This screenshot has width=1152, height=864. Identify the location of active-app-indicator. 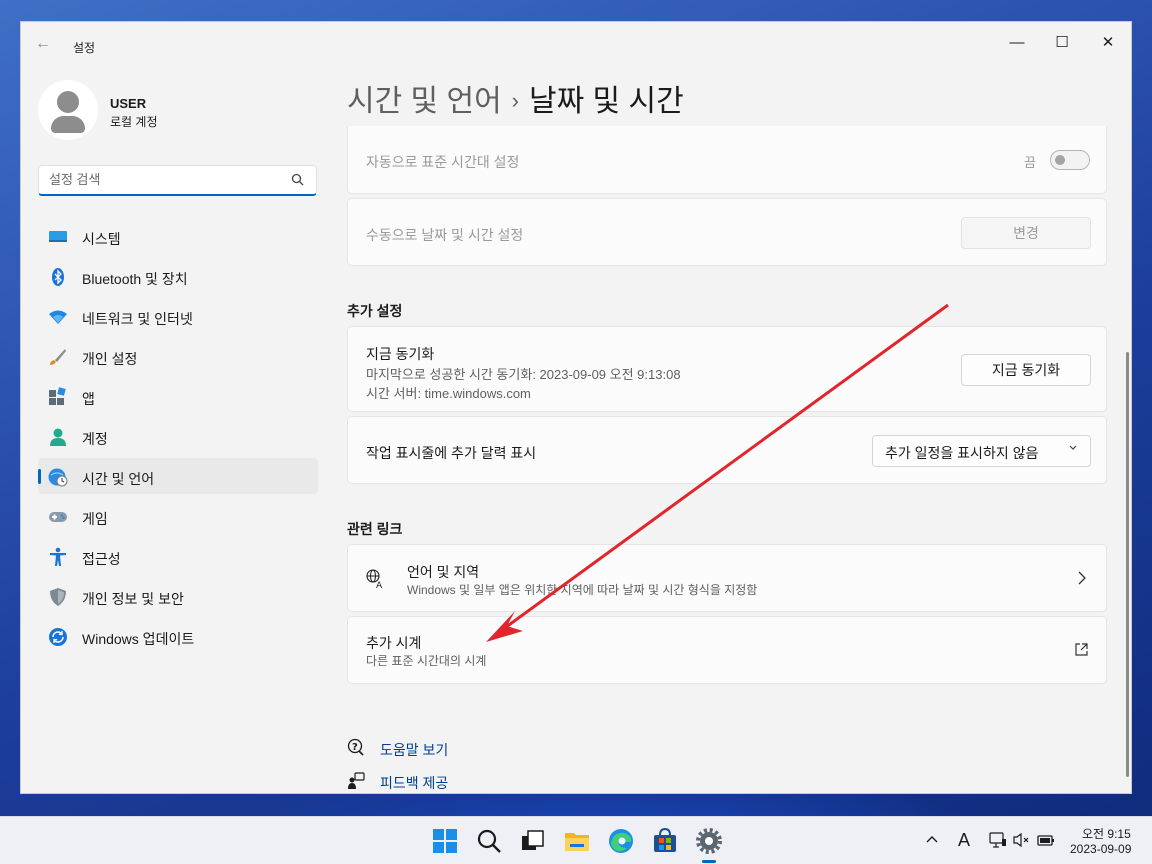
(709, 861).